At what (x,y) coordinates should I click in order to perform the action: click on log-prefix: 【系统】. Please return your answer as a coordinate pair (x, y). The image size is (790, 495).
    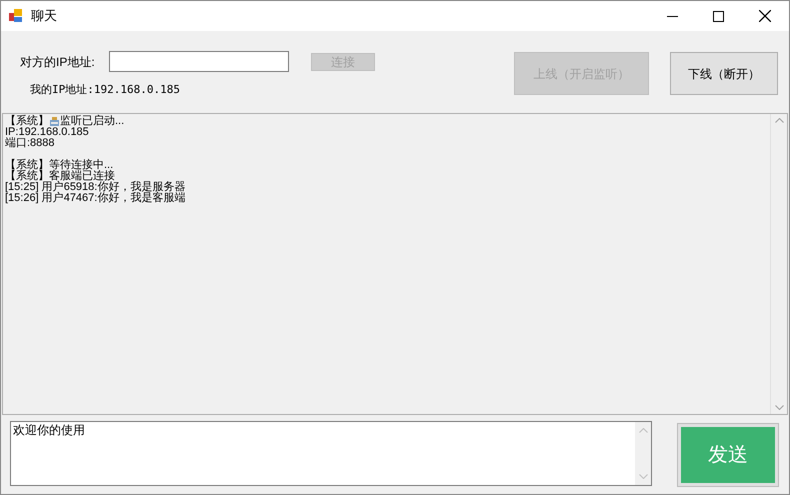
    Looking at the image, I should click on (27, 121).